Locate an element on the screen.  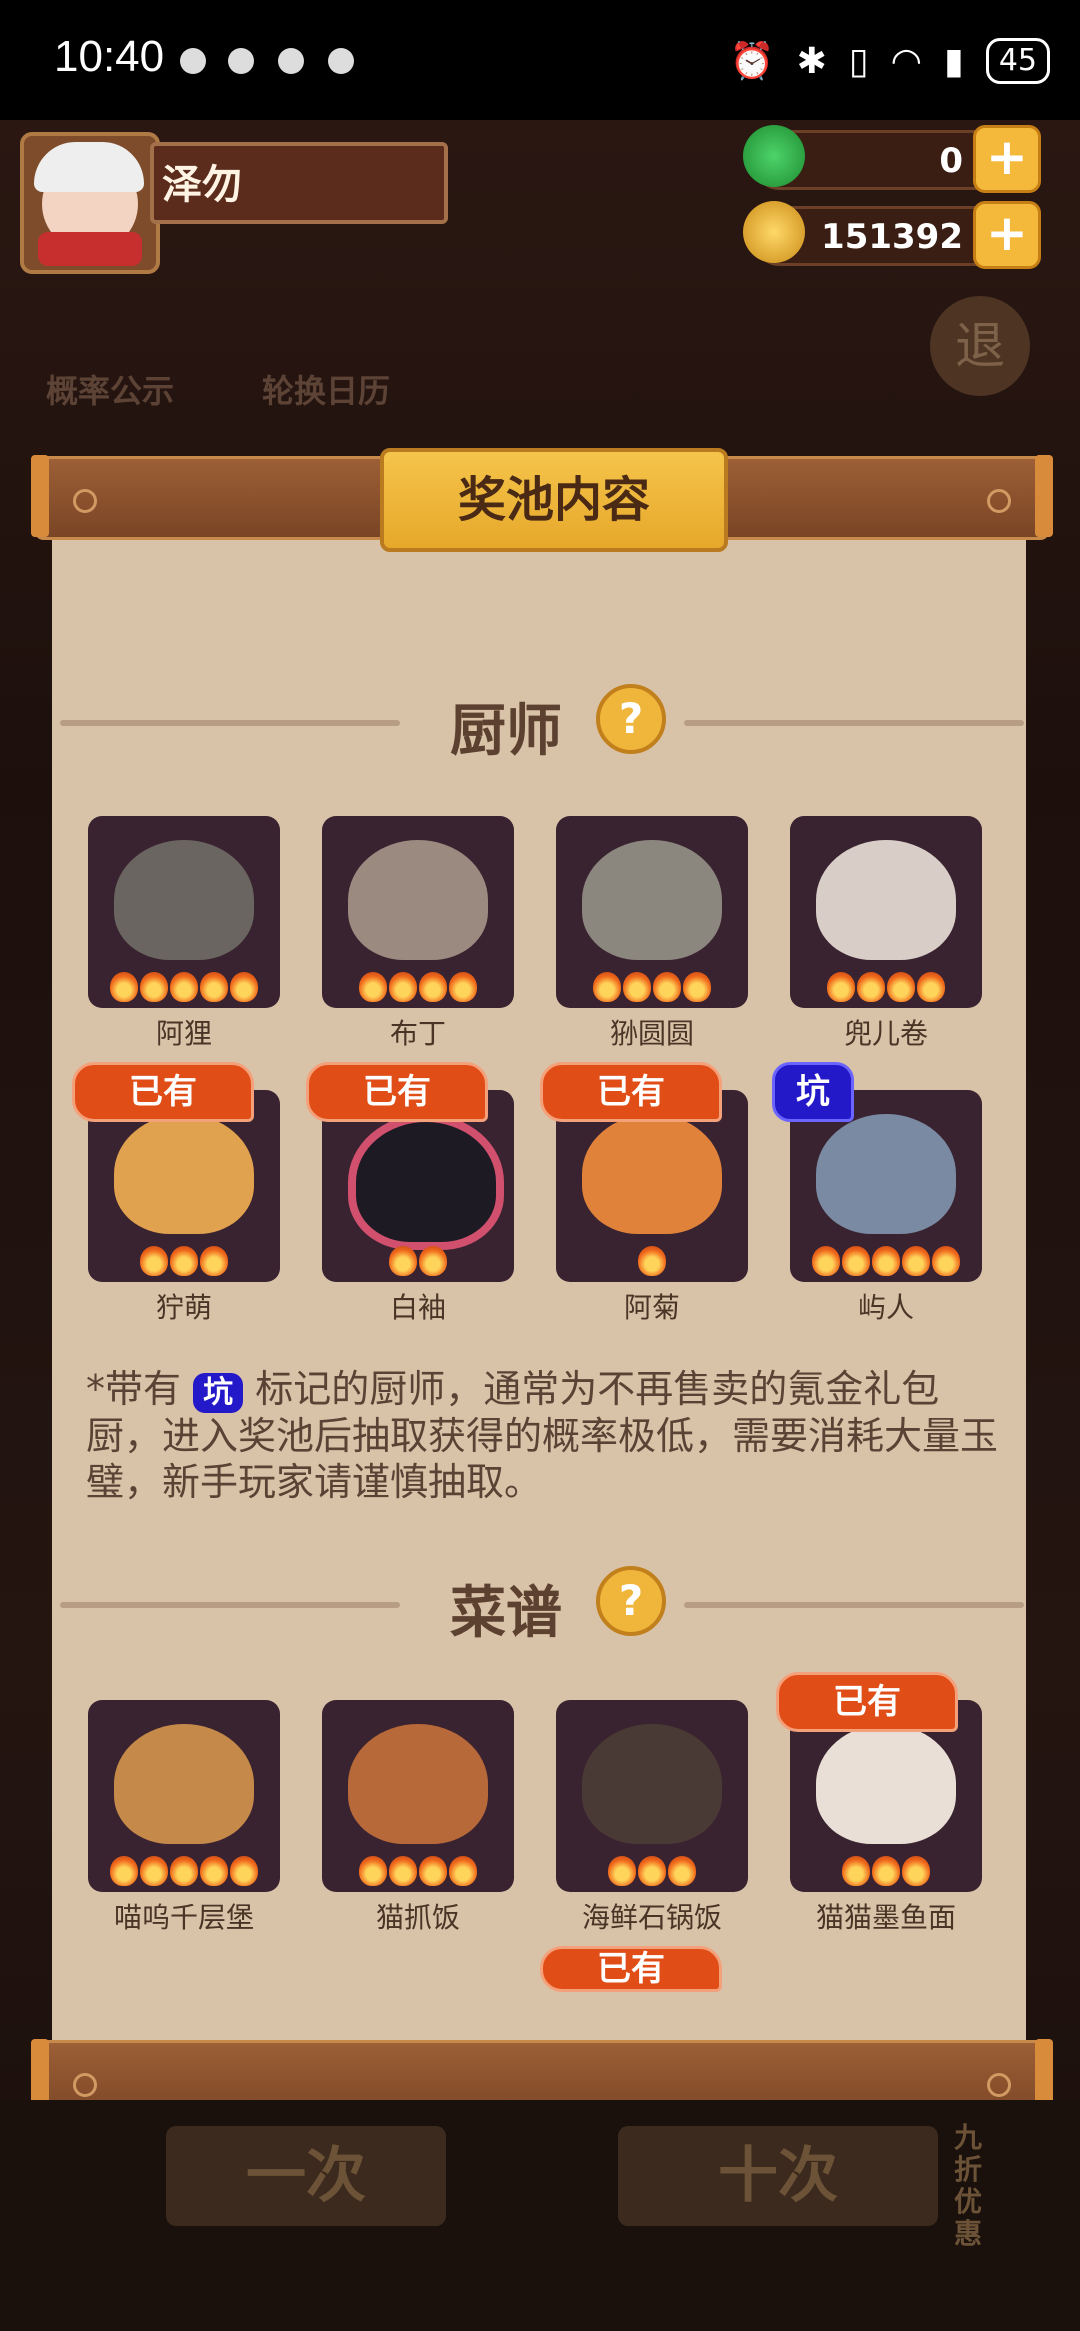
jade-value: 0 is located at coordinates (951, 161).